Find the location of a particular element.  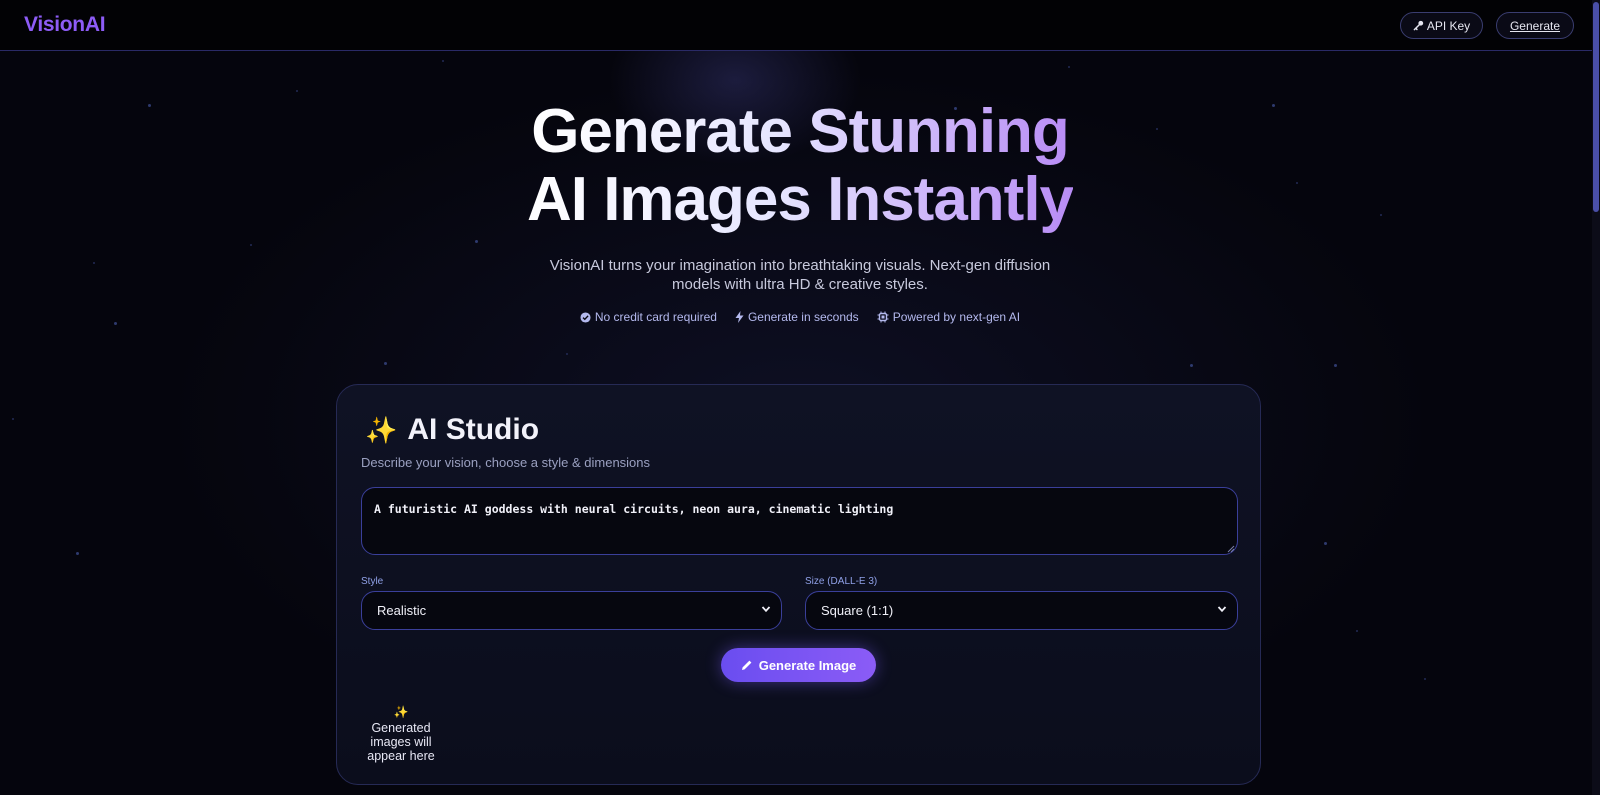

resize-grip-icon is located at coordinates (1231, 549).